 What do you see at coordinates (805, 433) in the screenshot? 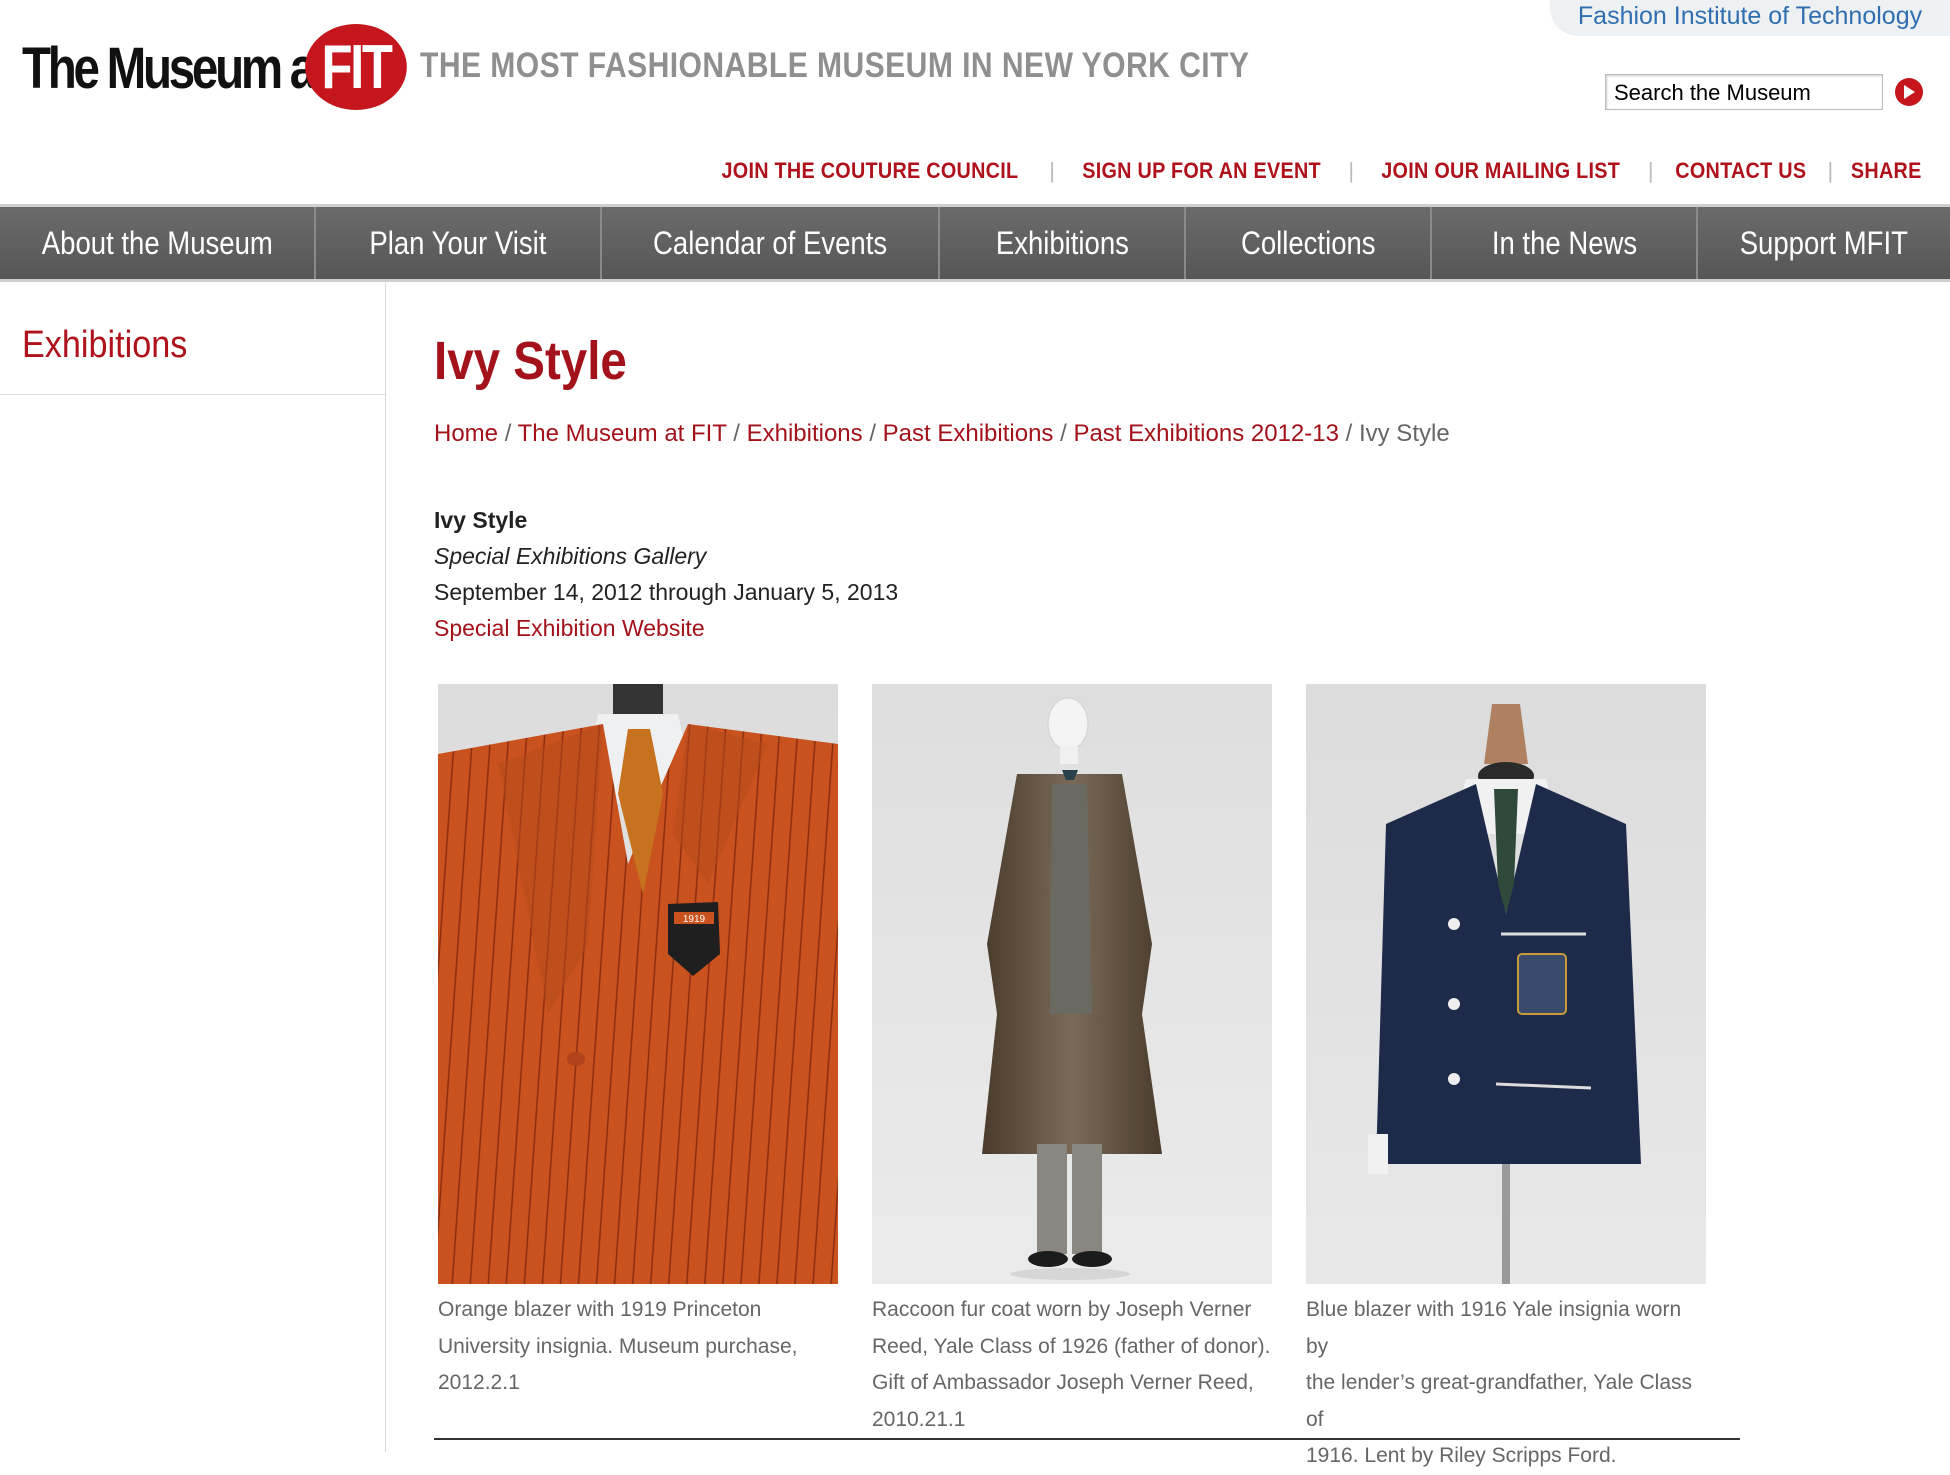
I see `breadcrumb-exhibitions: Exhibitions` at bounding box center [805, 433].